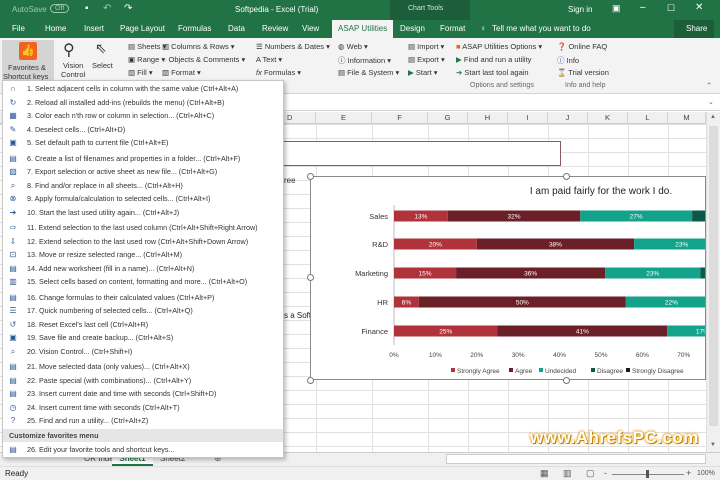 This screenshot has height=480, width=720. What do you see at coordinates (580, 9) in the screenshot?
I see `sign-in-link: Sign in` at bounding box center [580, 9].